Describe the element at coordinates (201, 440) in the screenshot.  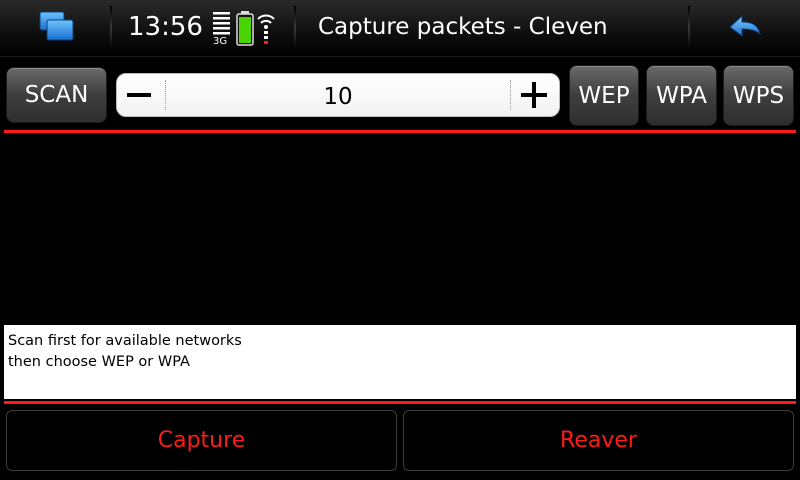
I see `capture-button: Capture` at that location.